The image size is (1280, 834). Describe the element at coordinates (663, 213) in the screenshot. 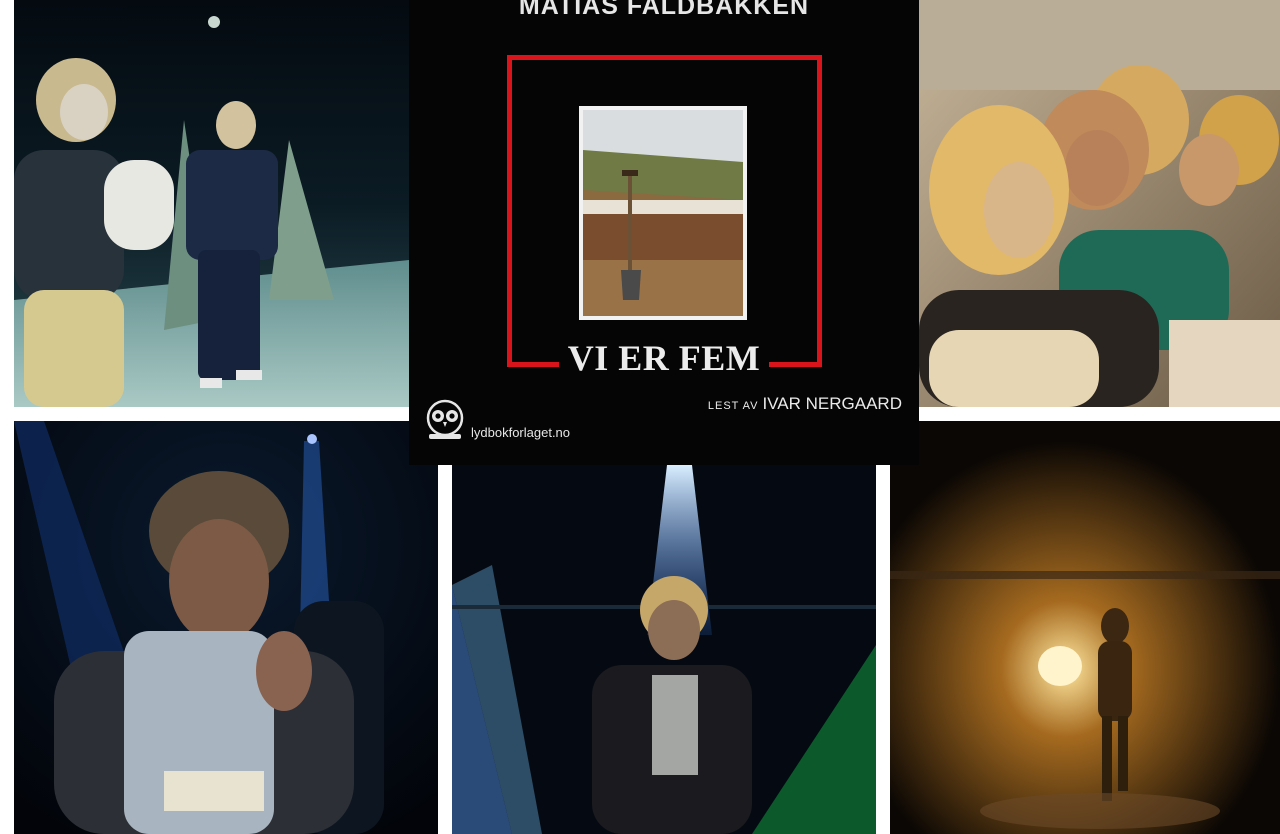

I see `cover-photo-shovel` at that location.